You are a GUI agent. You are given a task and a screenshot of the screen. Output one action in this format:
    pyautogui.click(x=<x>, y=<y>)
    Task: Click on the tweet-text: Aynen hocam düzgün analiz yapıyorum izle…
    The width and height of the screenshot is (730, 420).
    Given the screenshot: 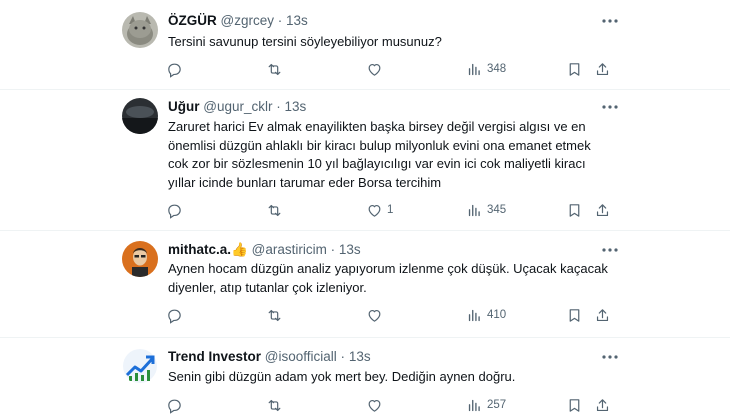 What is the action you would take?
    pyautogui.click(x=388, y=278)
    